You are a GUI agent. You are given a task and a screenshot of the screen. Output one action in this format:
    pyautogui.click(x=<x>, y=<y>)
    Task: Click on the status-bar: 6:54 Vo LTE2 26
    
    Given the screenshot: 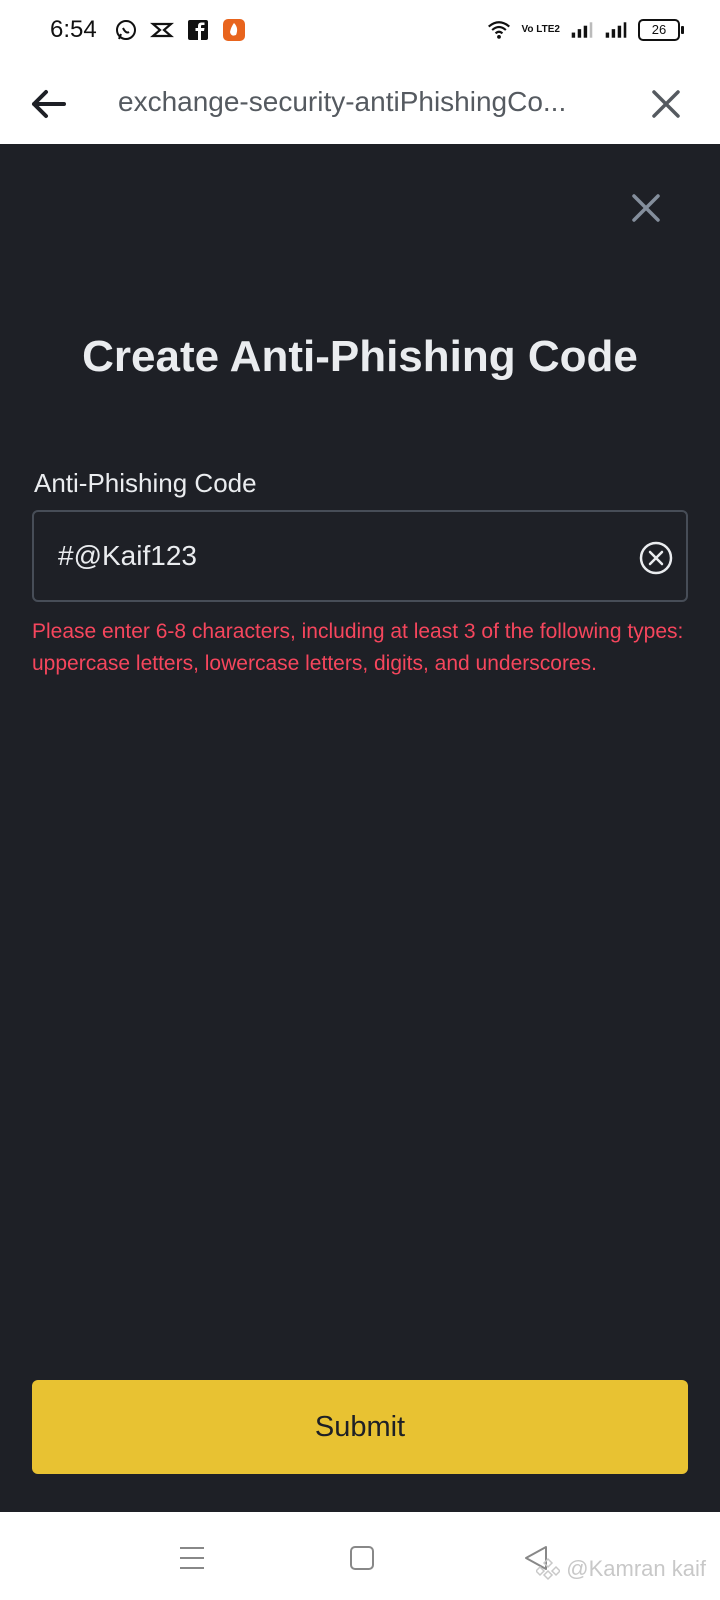 What is the action you would take?
    pyautogui.click(x=360, y=32)
    